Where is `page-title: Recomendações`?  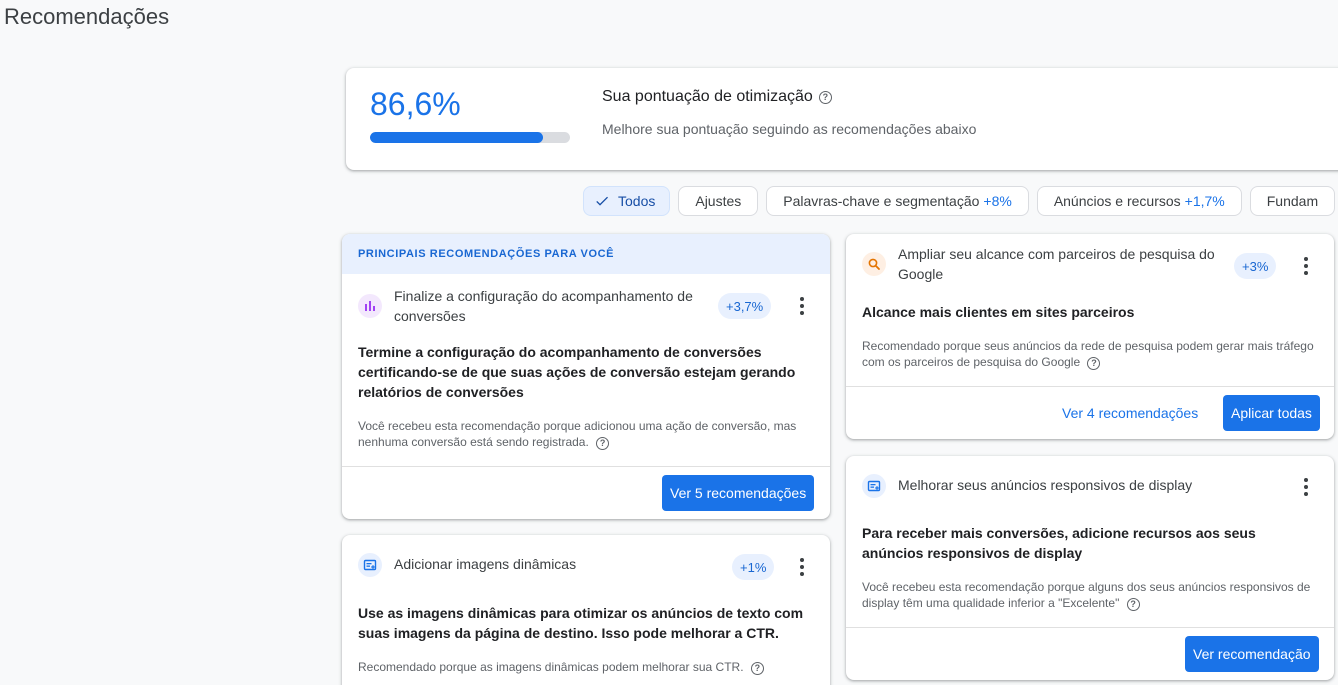 page-title: Recomendações is located at coordinates (87, 16).